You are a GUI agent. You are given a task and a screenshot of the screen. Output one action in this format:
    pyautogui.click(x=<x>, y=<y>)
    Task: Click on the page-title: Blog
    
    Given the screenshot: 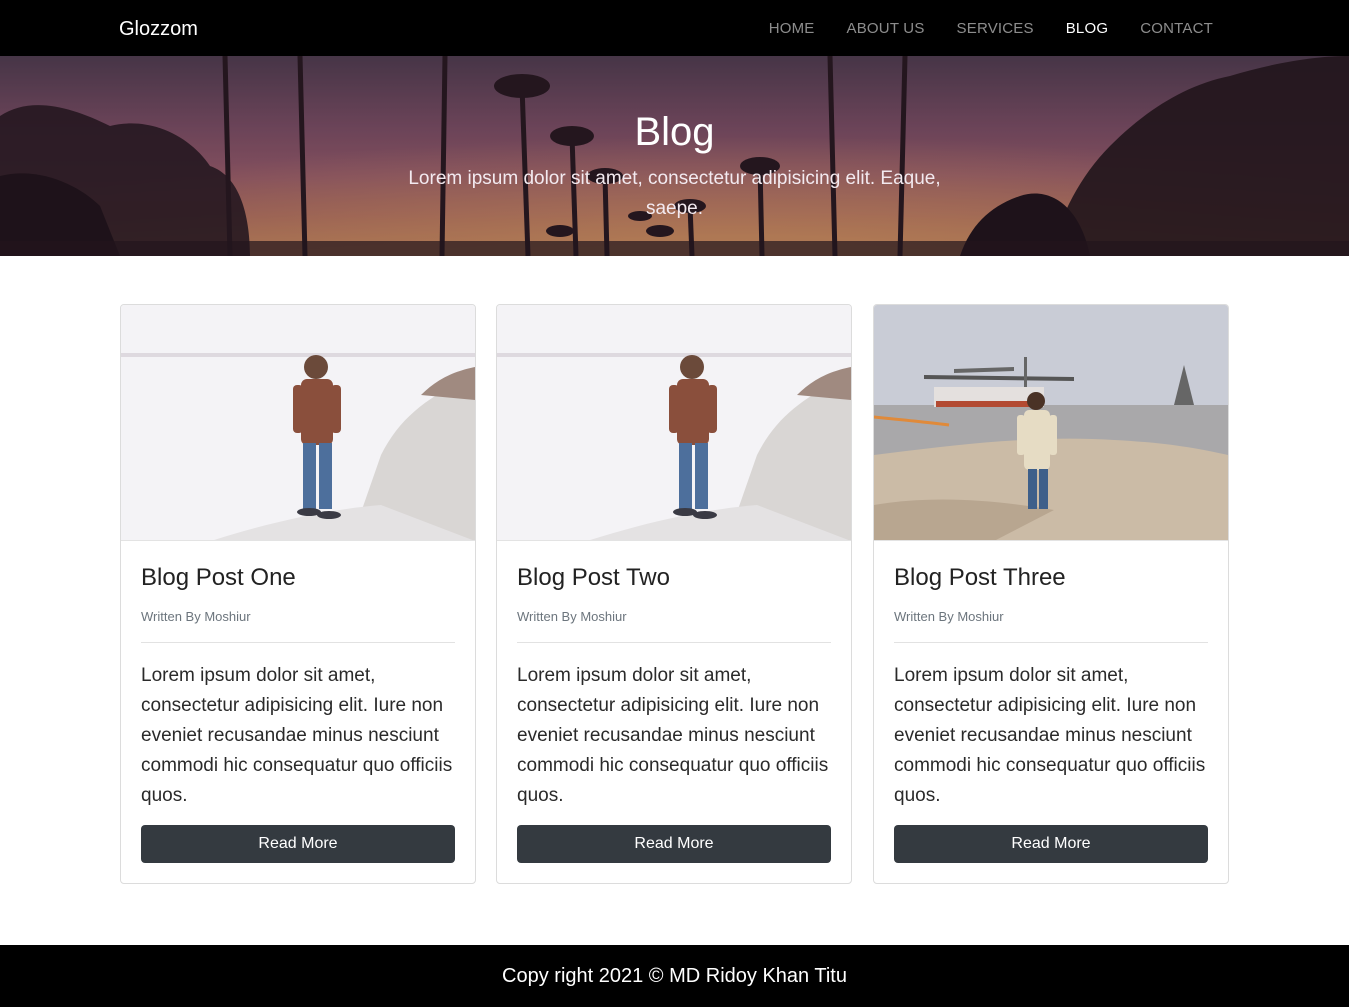 What is the action you would take?
    pyautogui.click(x=674, y=132)
    